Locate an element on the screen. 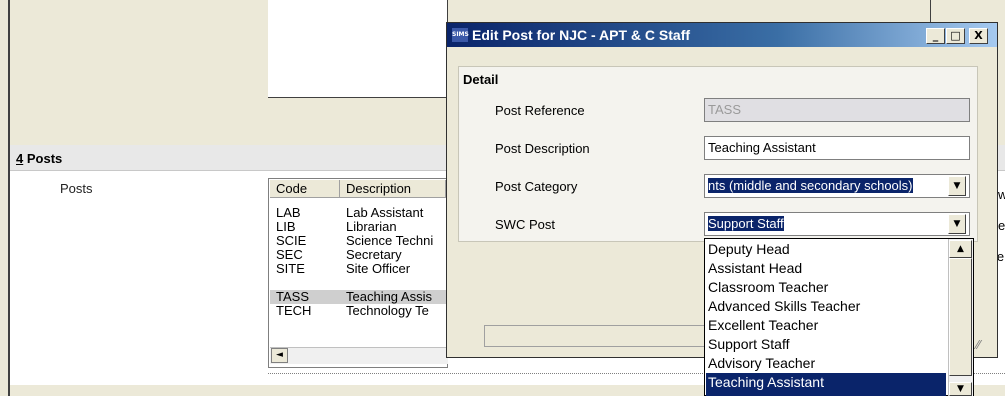  grid-horizontal-scrollbar is located at coordinates (359, 355).